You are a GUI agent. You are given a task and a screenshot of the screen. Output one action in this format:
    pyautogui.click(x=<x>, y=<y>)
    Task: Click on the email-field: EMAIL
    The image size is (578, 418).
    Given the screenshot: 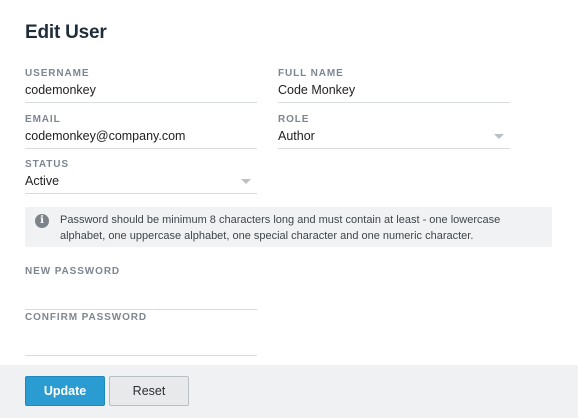 What is the action you would take?
    pyautogui.click(x=141, y=131)
    